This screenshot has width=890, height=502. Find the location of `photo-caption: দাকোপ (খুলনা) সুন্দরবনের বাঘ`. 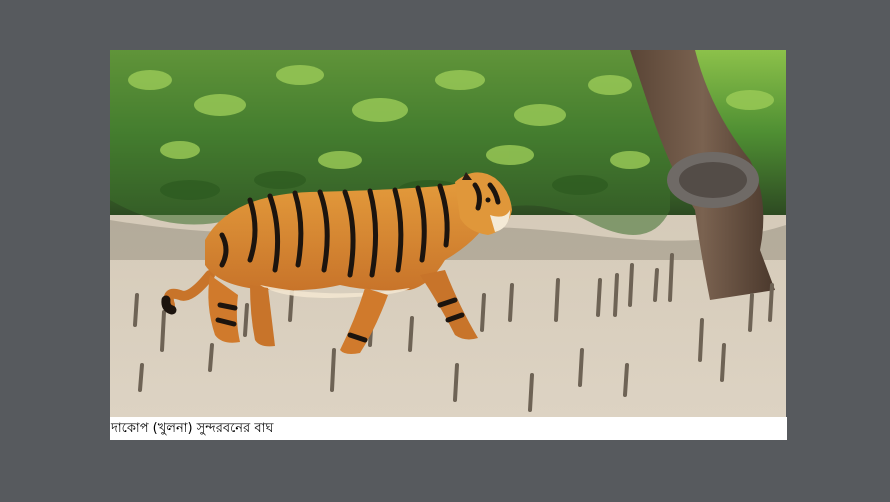

photo-caption: দাকোপ (খুলনা) সুন্দরবনের বাঘ is located at coordinates (448, 428).